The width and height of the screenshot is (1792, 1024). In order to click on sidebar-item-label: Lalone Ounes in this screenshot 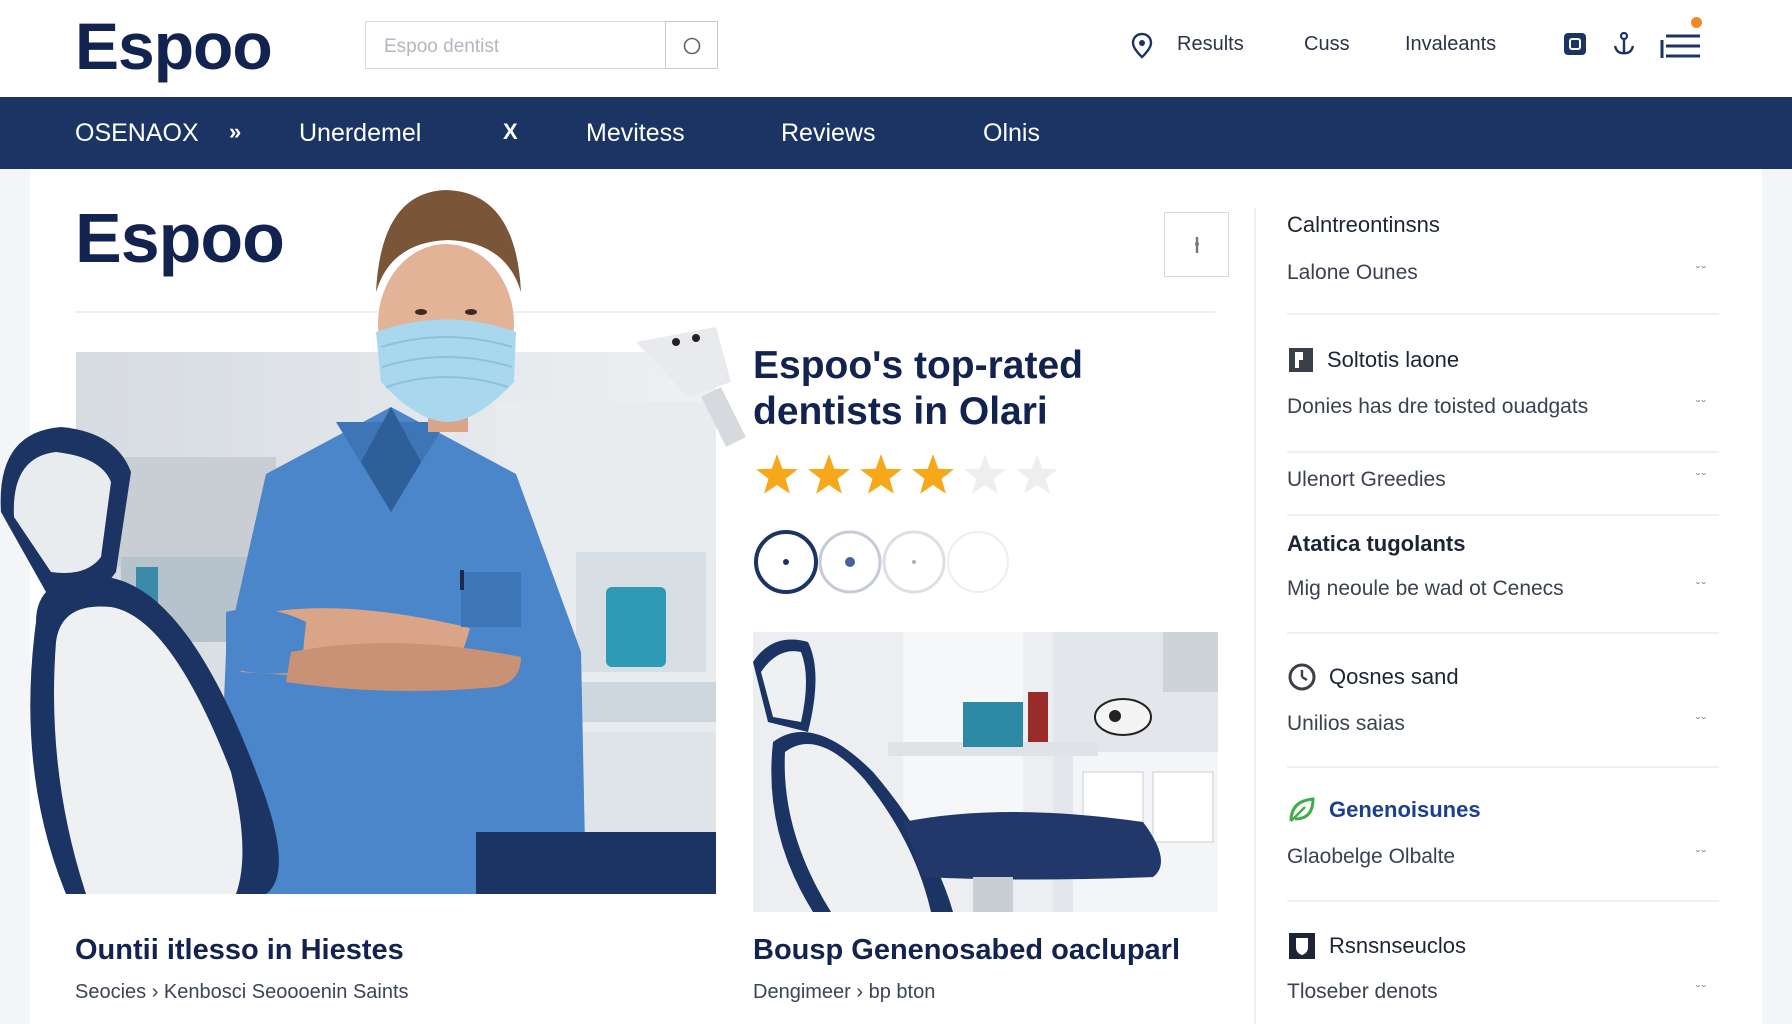, I will do `click(1352, 272)`.